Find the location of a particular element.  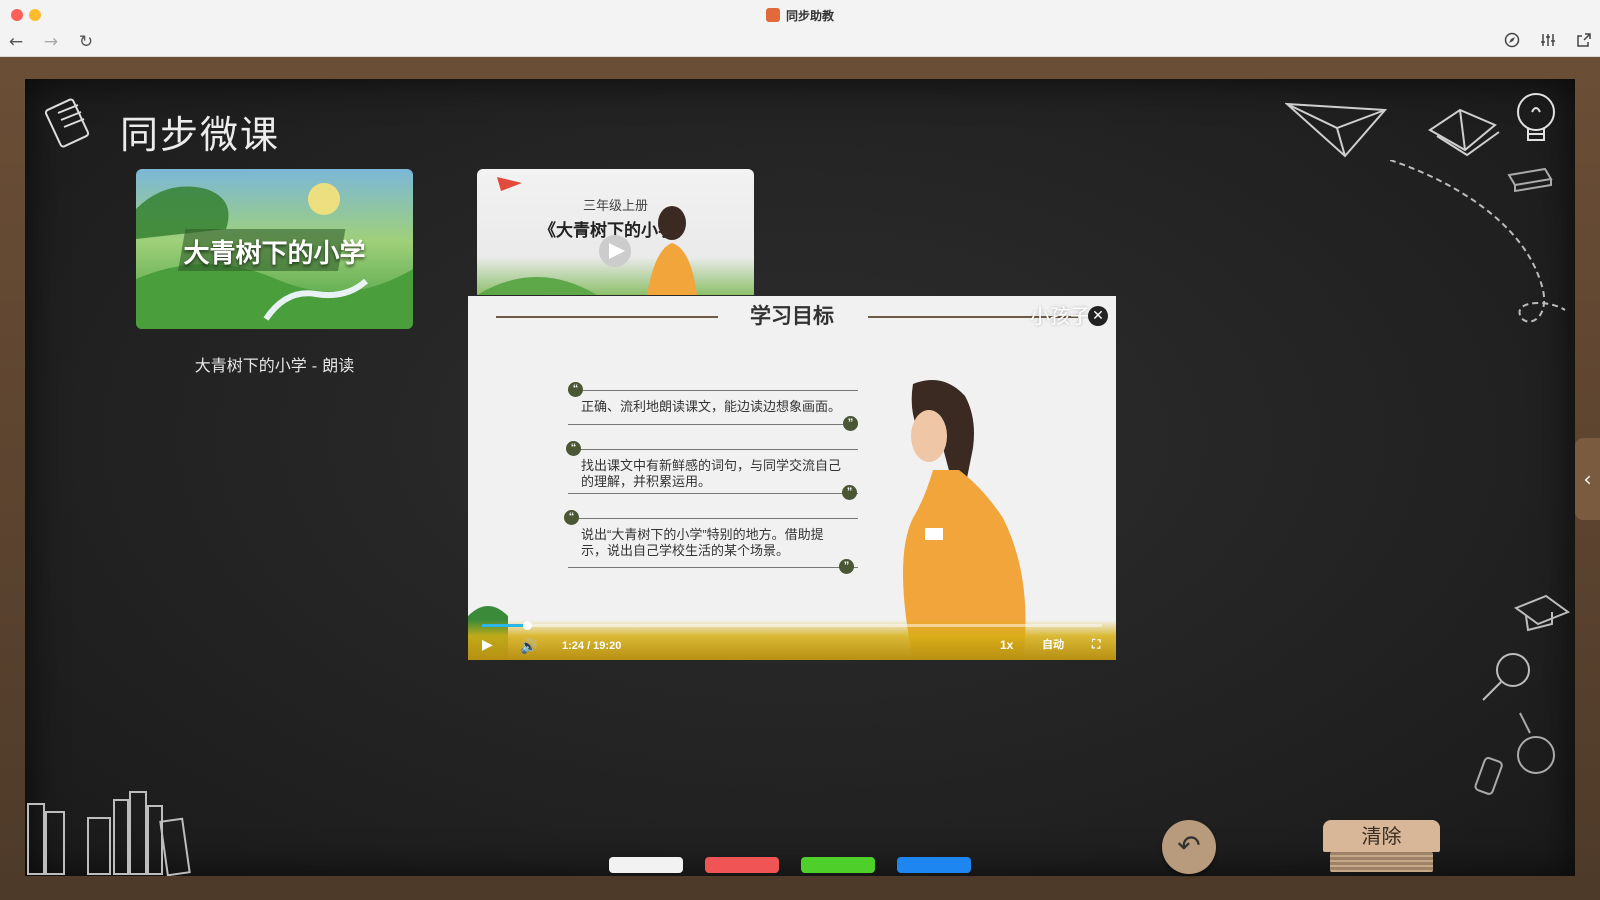

time-display: 1:24 / 19:20 is located at coordinates (592, 646).